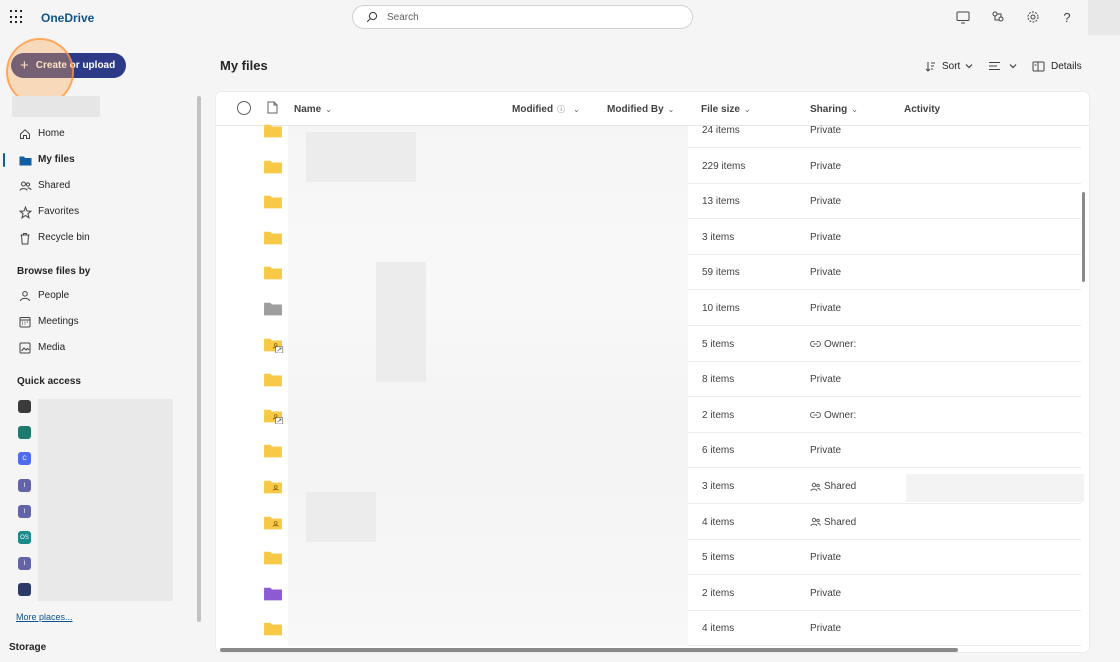 Image resolution: width=1120 pixels, height=662 pixels. Describe the element at coordinates (648, 130) in the screenshot. I see `table-row: 24 items Private` at that location.